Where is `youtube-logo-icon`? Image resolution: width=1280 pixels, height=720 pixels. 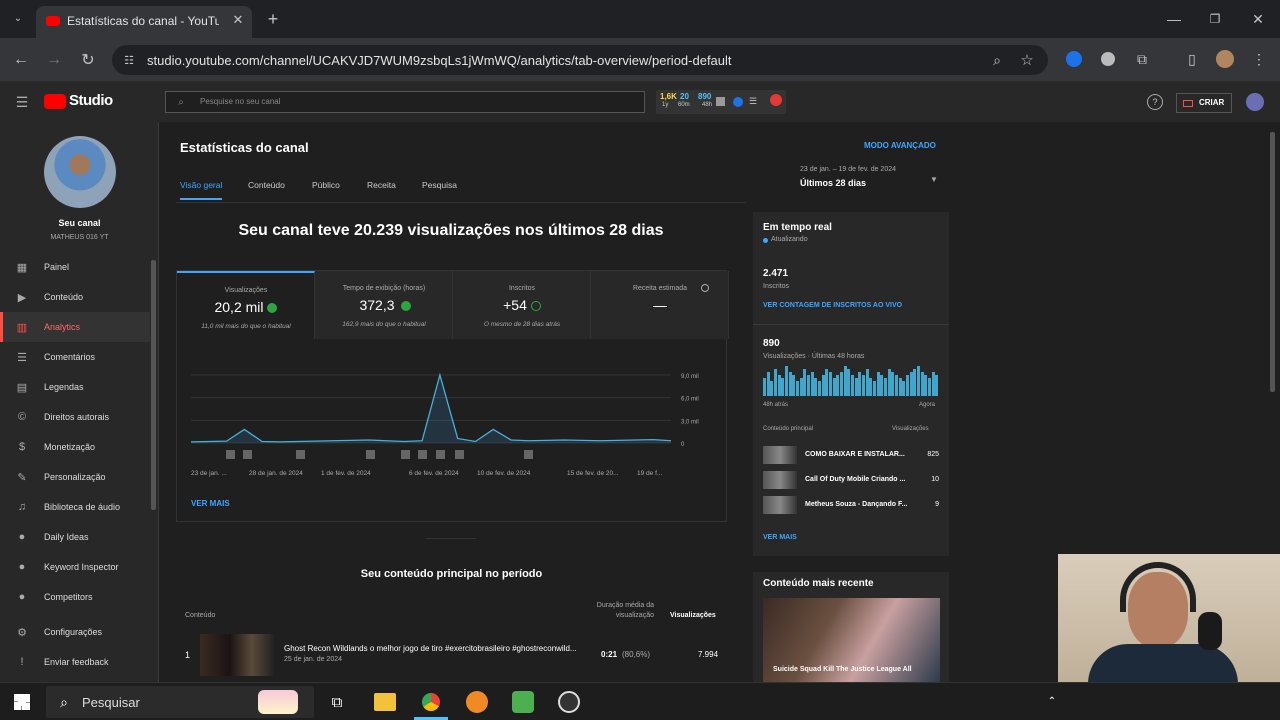 youtube-logo-icon is located at coordinates (55, 101).